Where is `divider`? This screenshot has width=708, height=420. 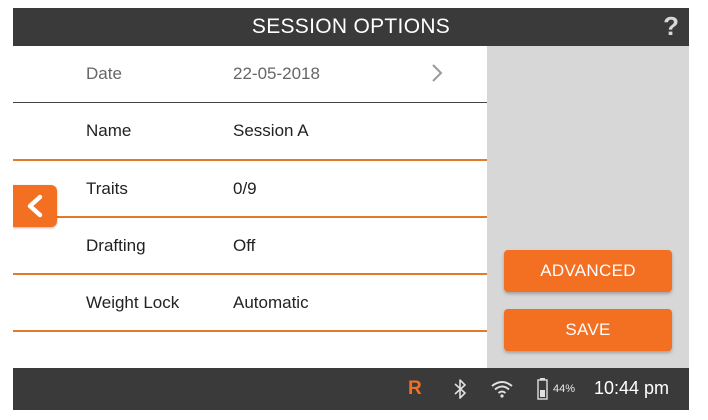
divider is located at coordinates (250, 331).